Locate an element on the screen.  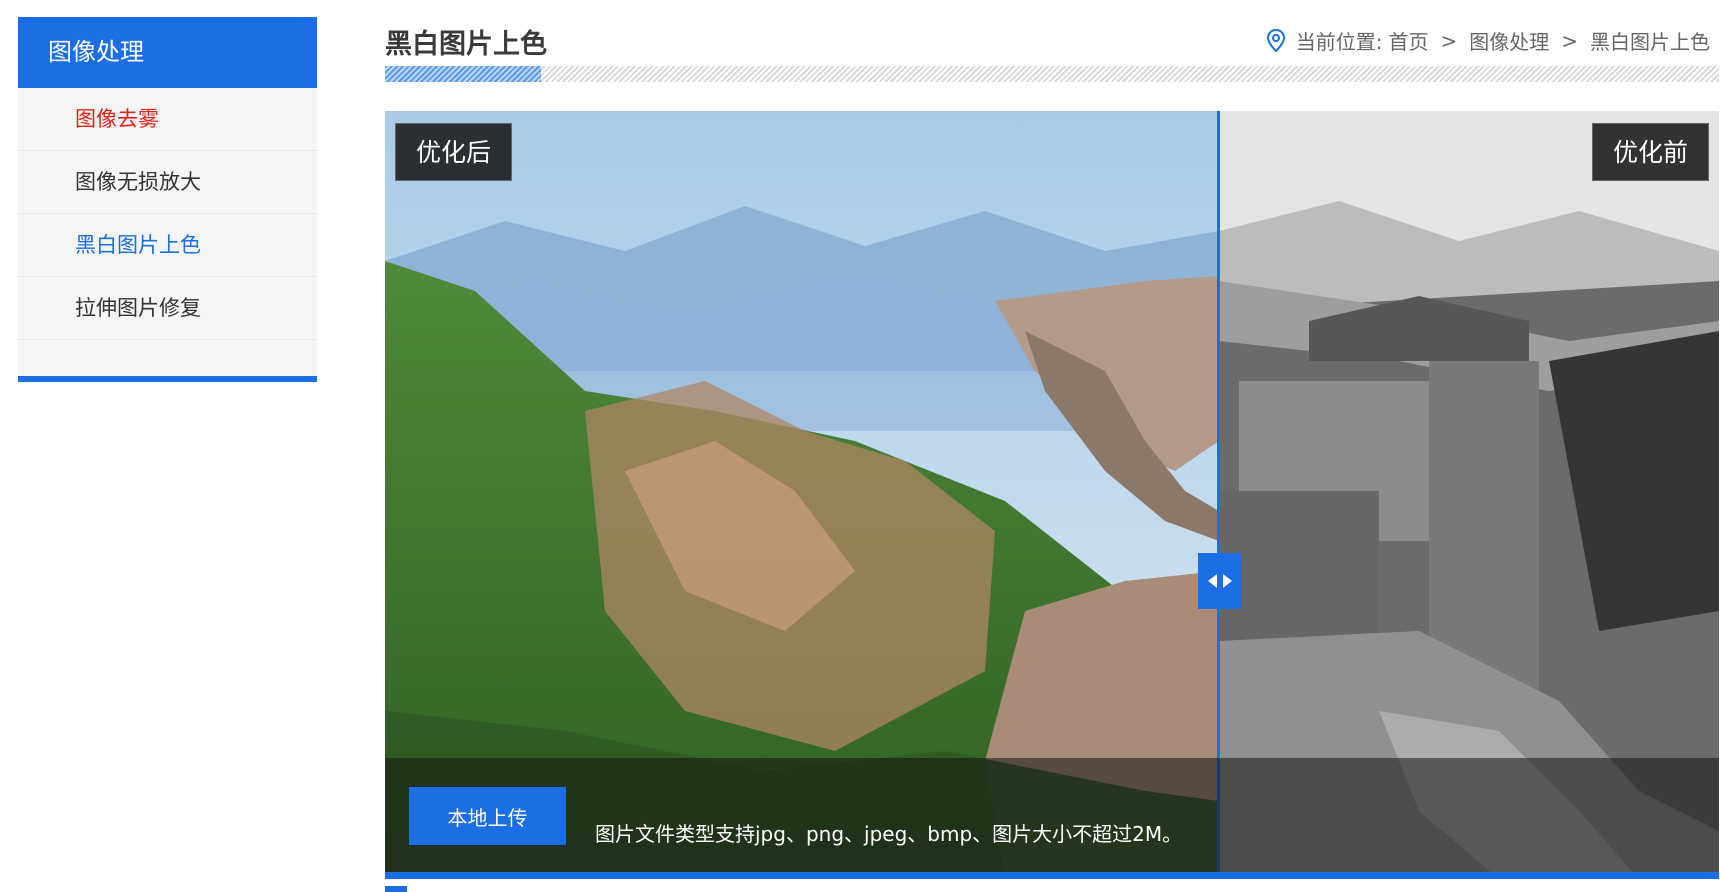
sidebar-list: 图像去雾 图像无损放大 黑白图片上色 拉伸图片修复 is located at coordinates (167, 214).